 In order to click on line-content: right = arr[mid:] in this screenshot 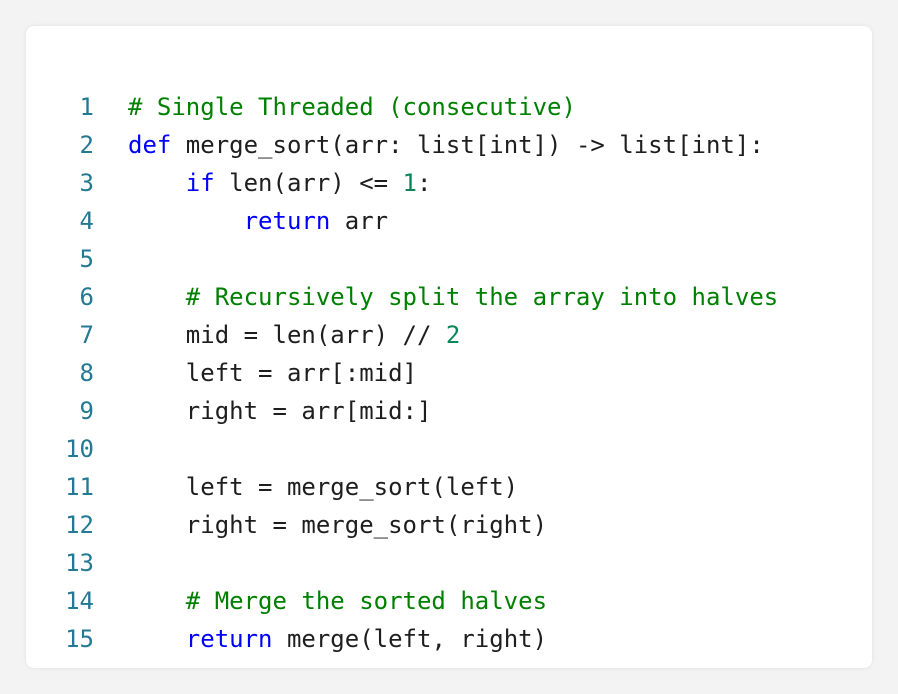, I will do `click(263, 411)`.